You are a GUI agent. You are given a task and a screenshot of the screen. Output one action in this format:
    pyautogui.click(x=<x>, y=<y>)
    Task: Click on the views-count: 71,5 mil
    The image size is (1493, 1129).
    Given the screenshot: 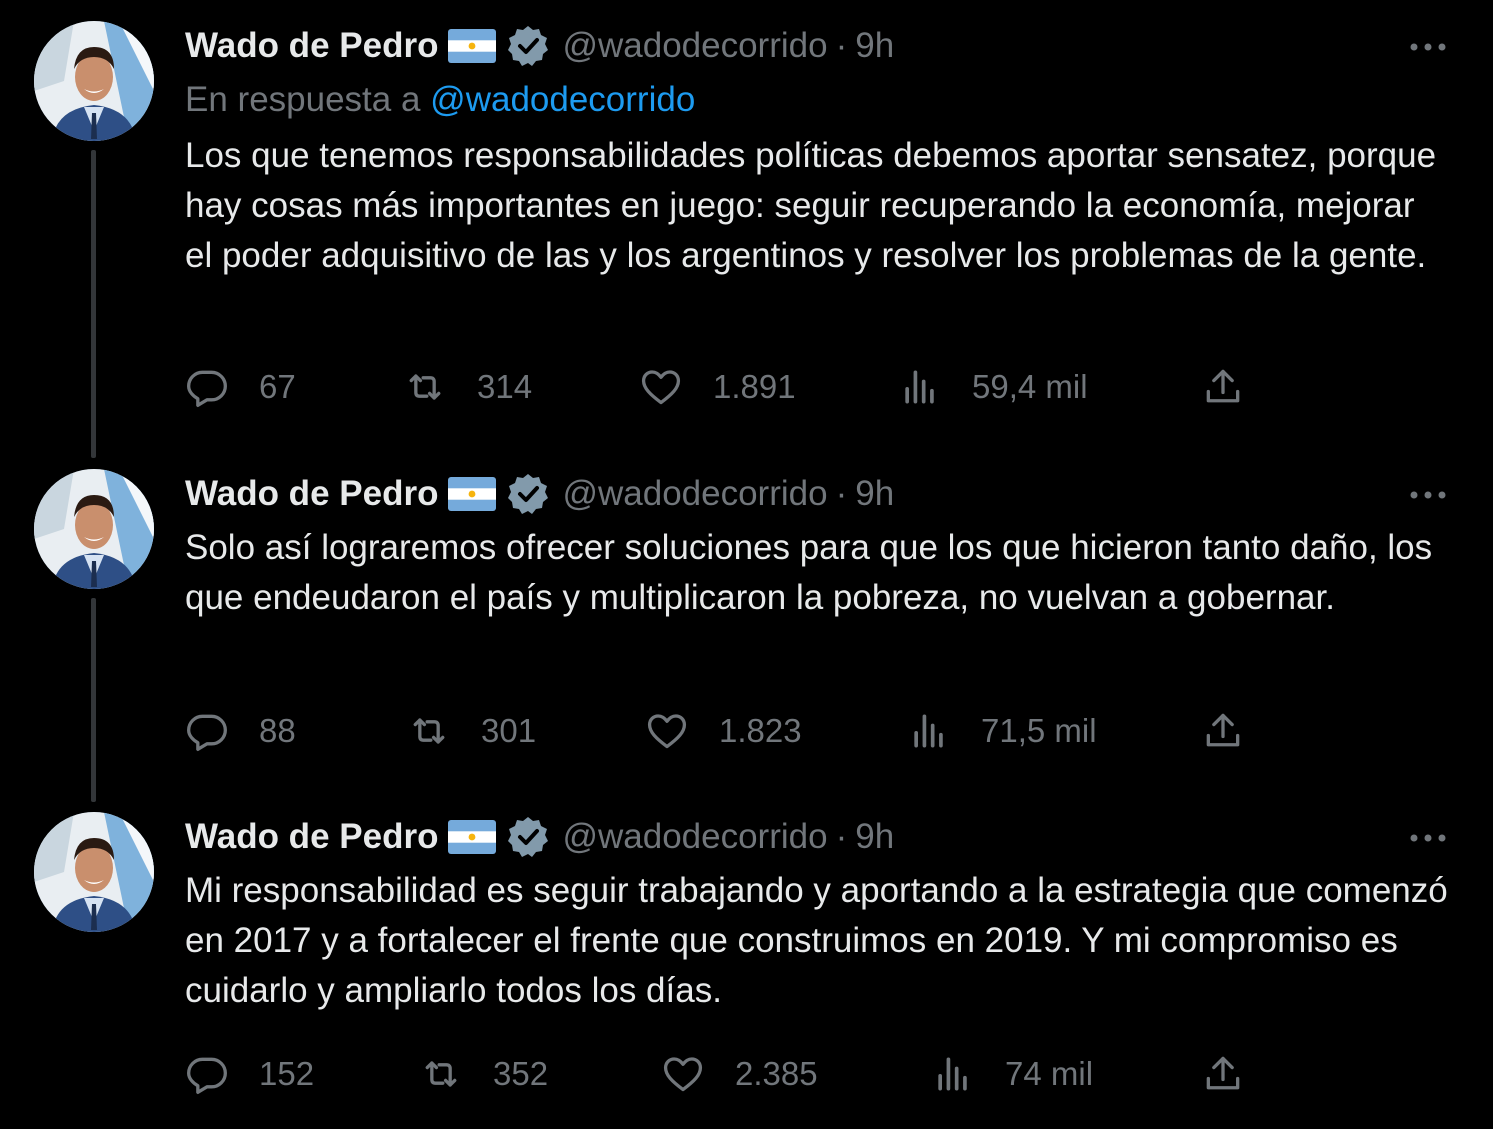 What is the action you would take?
    pyautogui.click(x=1039, y=730)
    